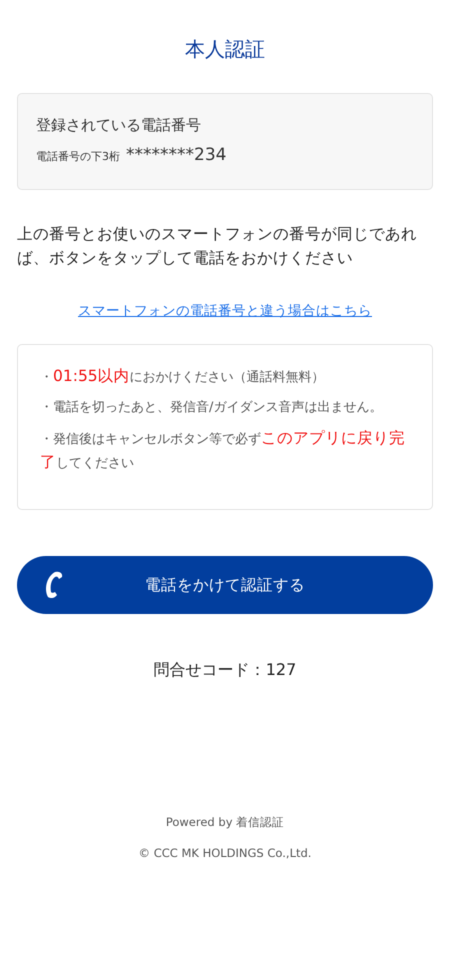 The height and width of the screenshot is (973, 450). What do you see at coordinates (183, 376) in the screenshot?
I see `note-text: ・01:55以内 におかけください（通話料無料）` at bounding box center [183, 376].